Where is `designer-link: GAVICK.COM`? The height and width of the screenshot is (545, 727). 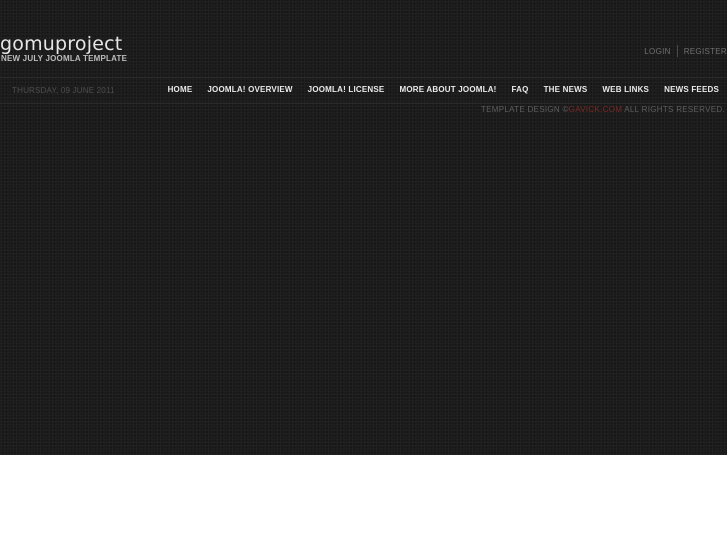 designer-link: GAVICK.COM is located at coordinates (596, 109).